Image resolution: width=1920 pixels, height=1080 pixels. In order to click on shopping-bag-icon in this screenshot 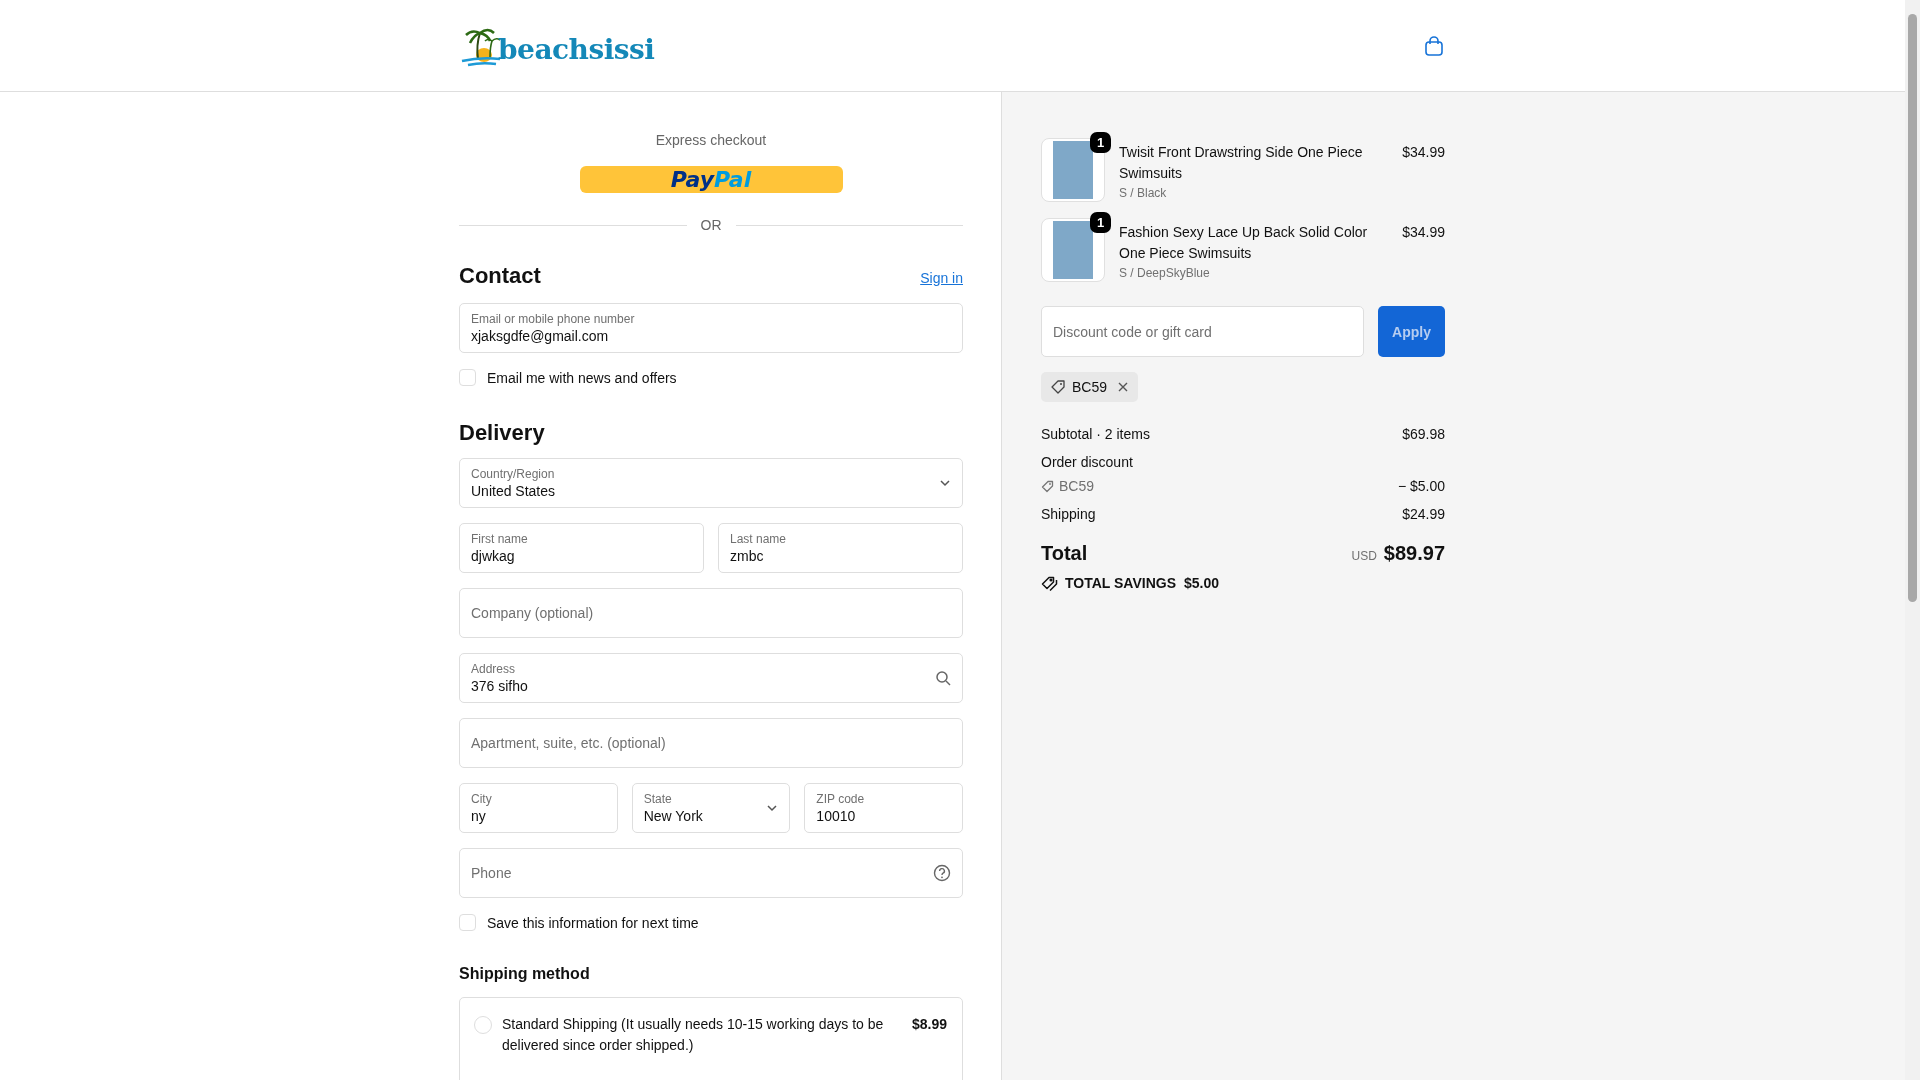, I will do `click(1434, 45)`.